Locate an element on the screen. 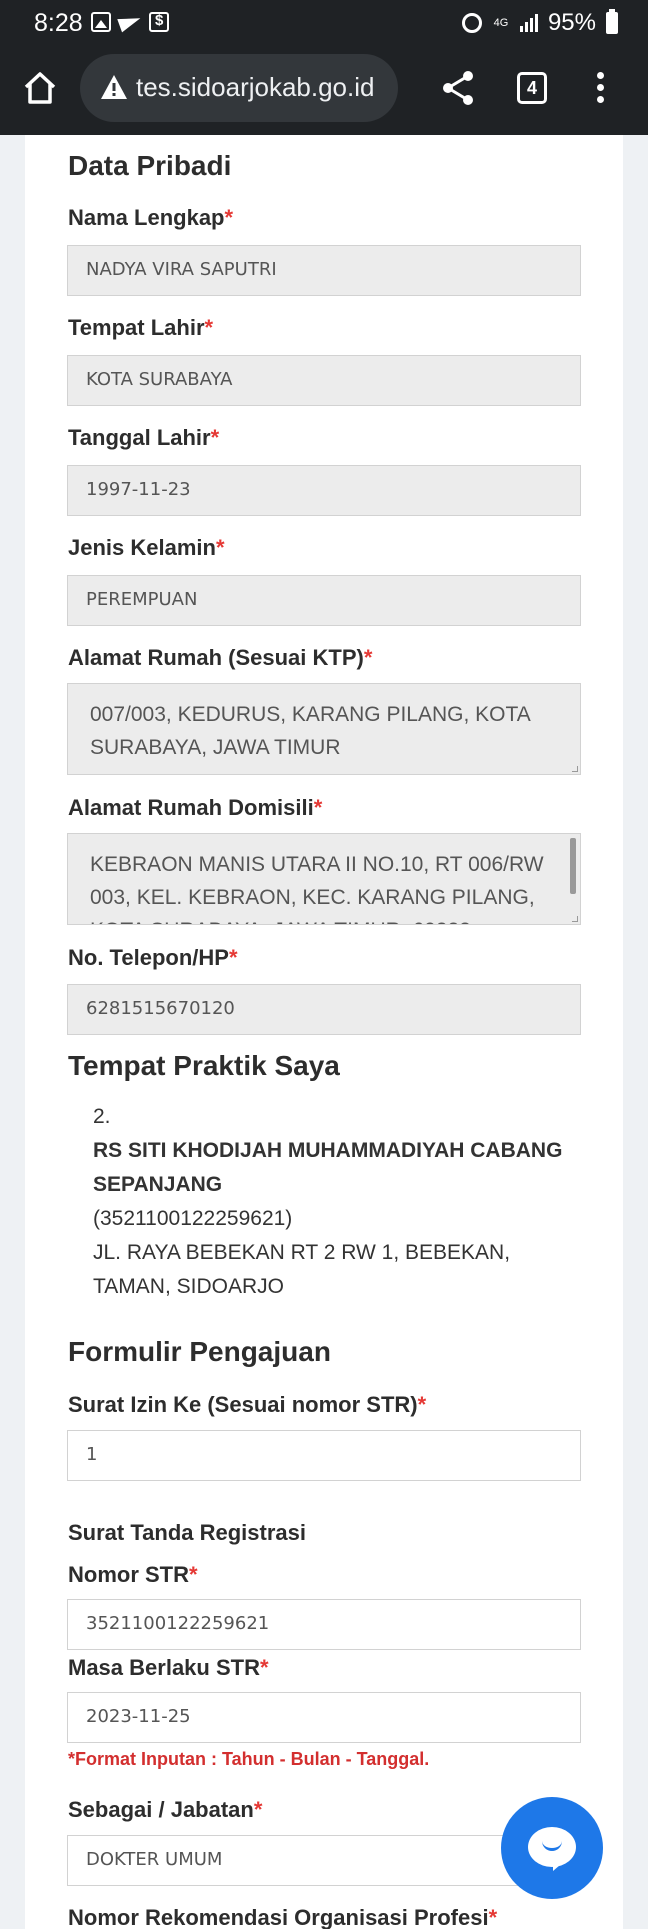 This screenshot has height=1929, width=648. address-bar: tes.sidoarjokab.go.id is located at coordinates (239, 88).